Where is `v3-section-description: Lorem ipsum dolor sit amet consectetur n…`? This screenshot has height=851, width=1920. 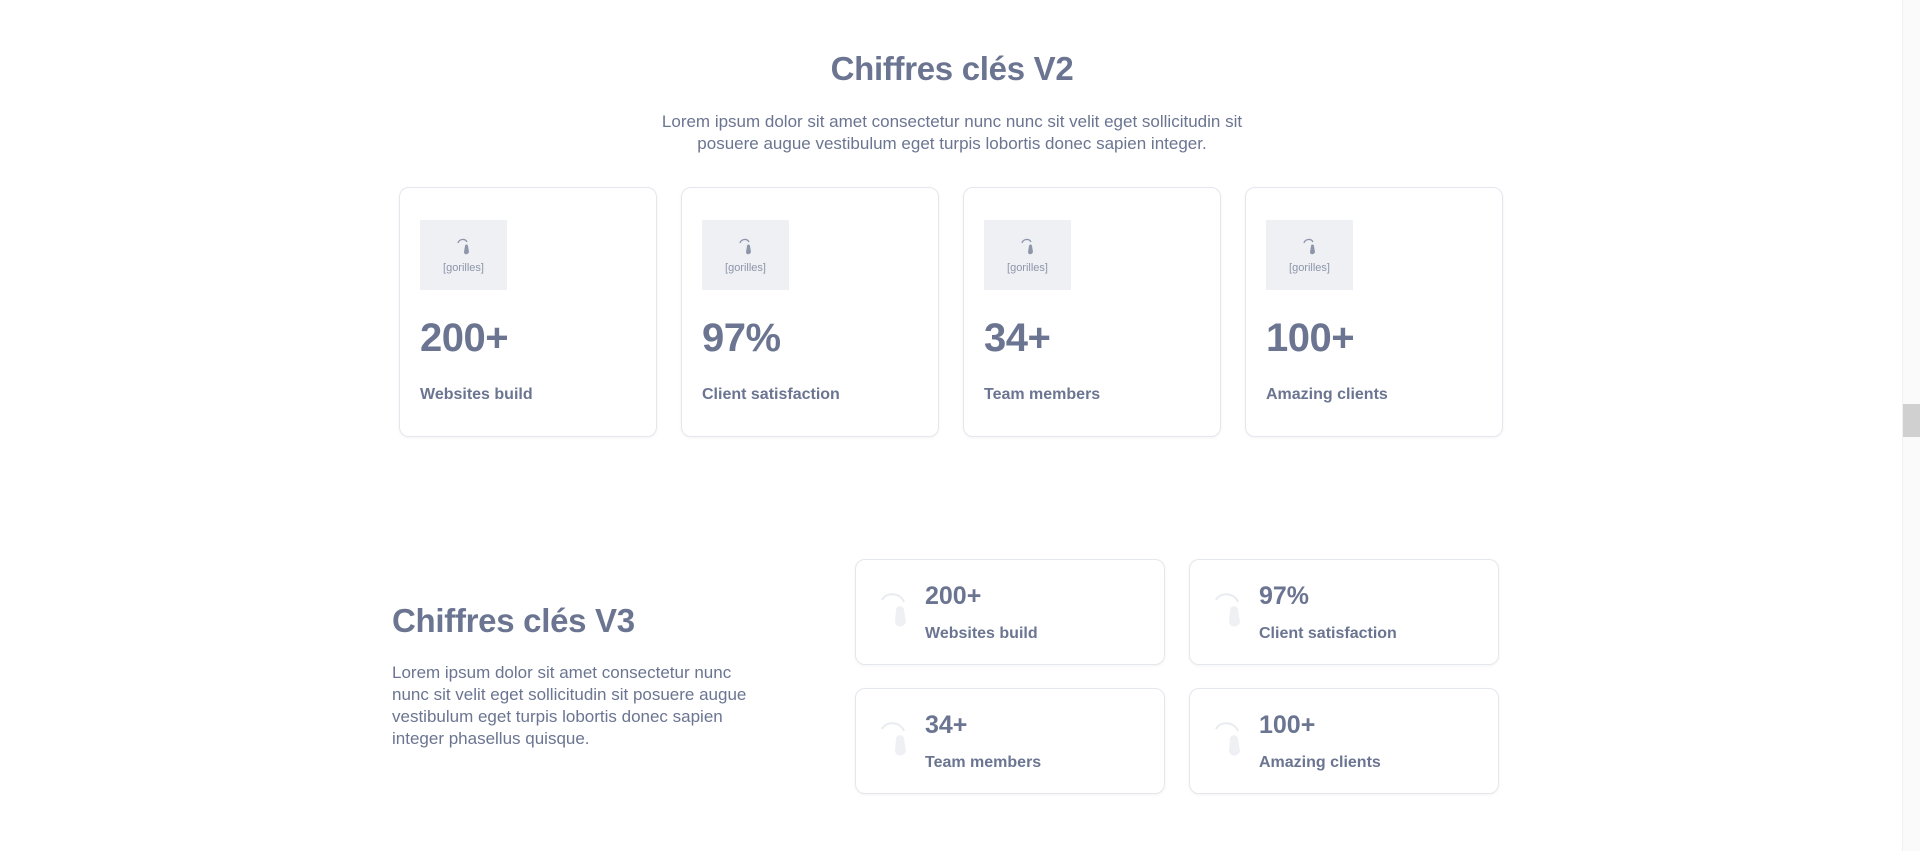 v3-section-description: Lorem ipsum dolor sit amet consectetur n… is located at coordinates (569, 705).